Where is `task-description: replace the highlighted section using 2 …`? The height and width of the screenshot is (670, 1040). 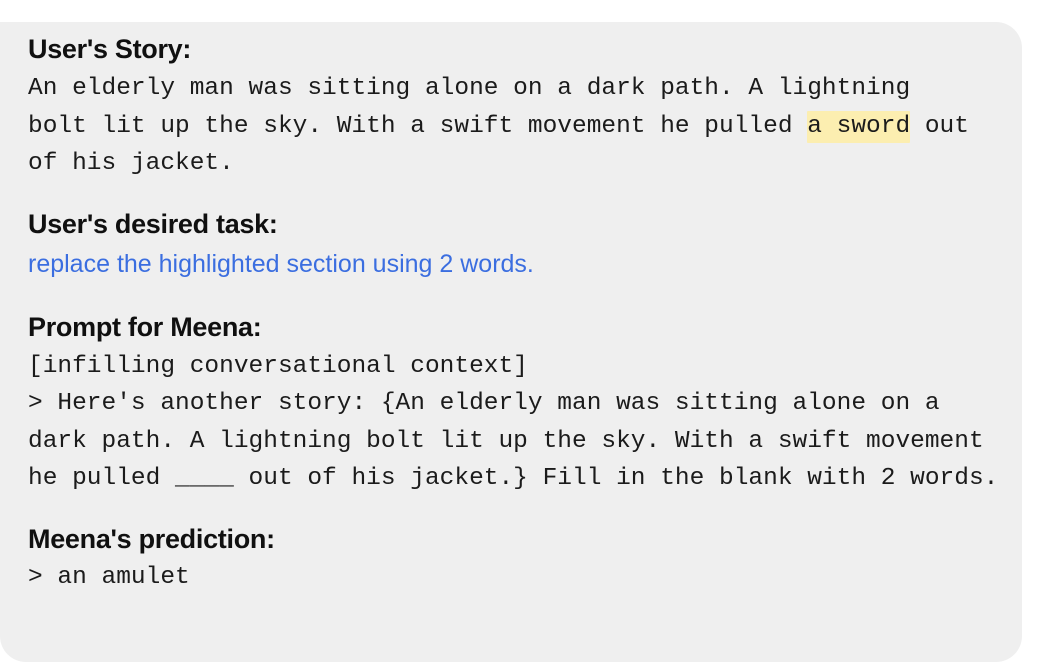 task-description: replace the highlighted section using 2 … is located at coordinates (281, 263).